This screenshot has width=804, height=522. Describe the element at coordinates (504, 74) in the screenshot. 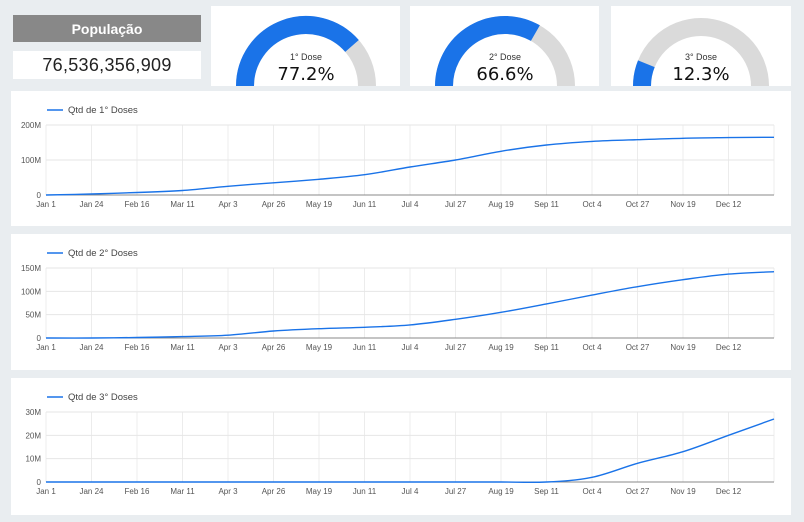

I see `gauge-value: 66.6%` at that location.